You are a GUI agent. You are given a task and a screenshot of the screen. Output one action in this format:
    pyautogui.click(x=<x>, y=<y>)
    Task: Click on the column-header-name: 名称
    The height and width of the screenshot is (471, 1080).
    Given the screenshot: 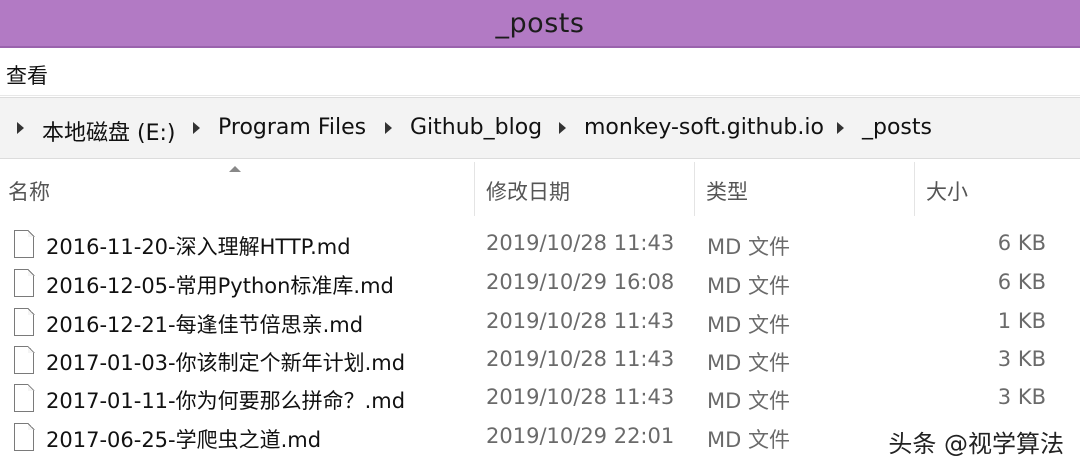 What is the action you would take?
    pyautogui.click(x=29, y=191)
    